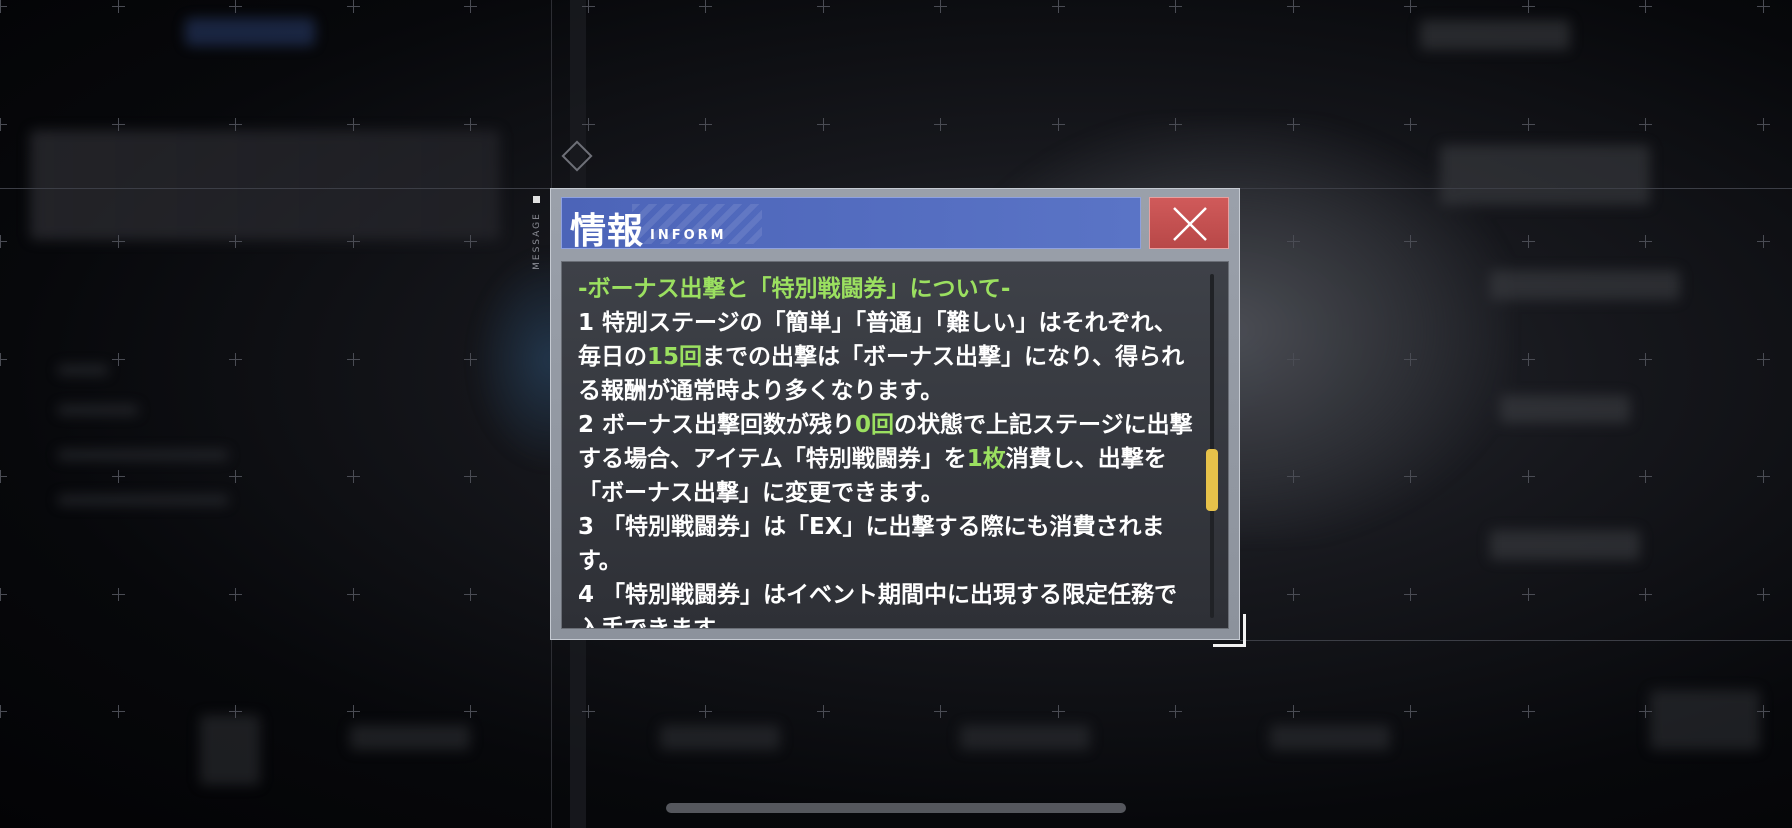 The image size is (1792, 828). I want to click on background-line, so click(1516, 640).